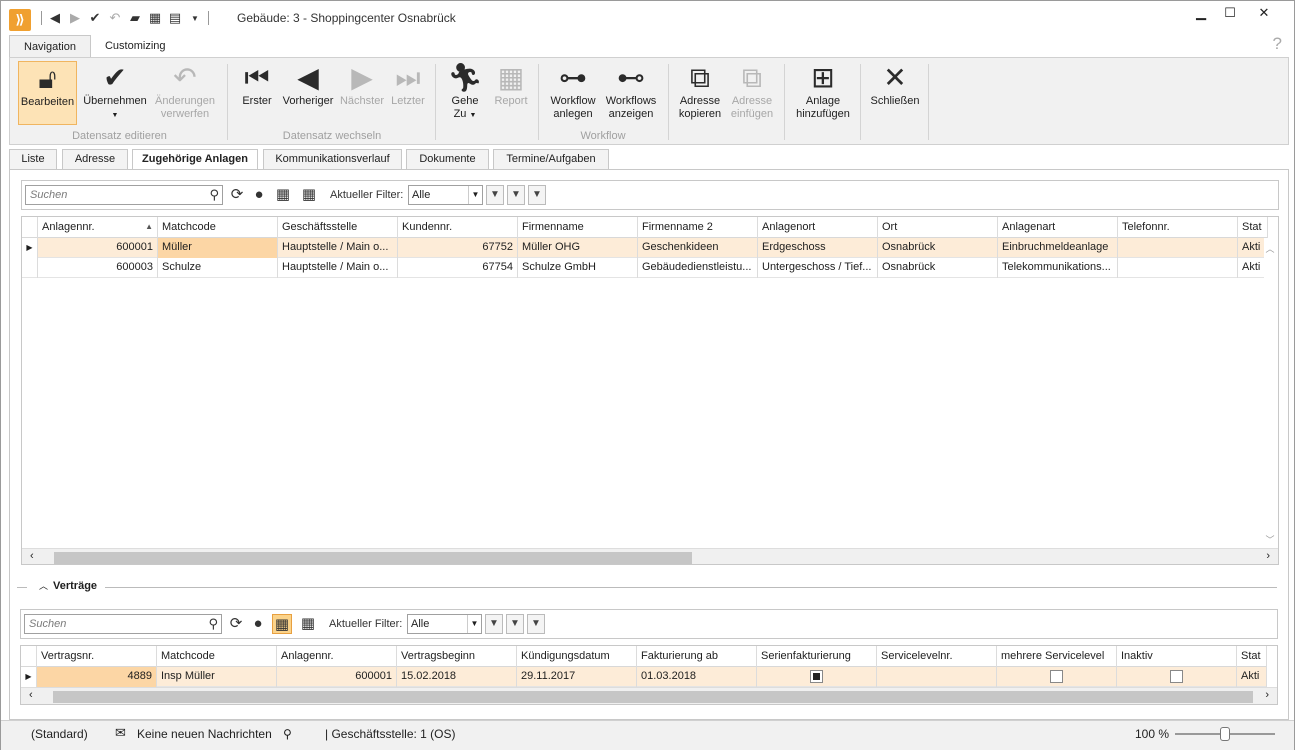 This screenshot has width=1295, height=750. I want to click on help-icon: ?, so click(1277, 44).